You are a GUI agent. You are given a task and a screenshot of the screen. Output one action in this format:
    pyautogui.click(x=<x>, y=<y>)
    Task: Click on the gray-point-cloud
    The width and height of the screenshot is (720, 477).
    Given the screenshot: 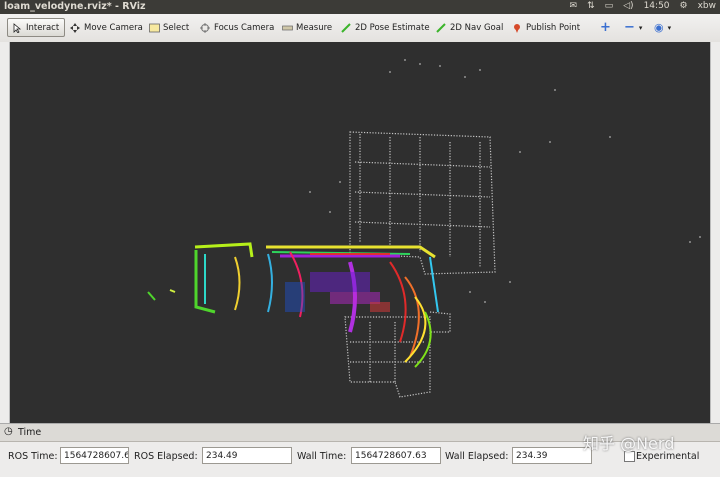 What is the action you would take?
    pyautogui.click(x=420, y=264)
    